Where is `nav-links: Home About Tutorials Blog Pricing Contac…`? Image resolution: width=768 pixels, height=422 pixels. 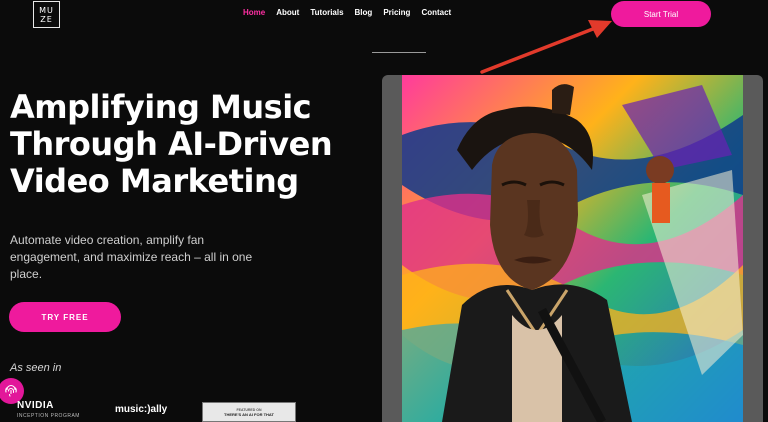
nav-links: Home About Tutorials Blog Pricing Contac… is located at coordinates (347, 12).